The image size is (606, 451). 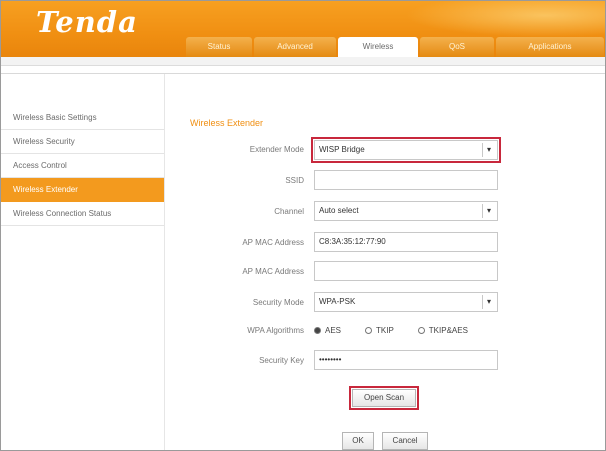 What do you see at coordinates (227, 123) in the screenshot?
I see `section-title: Wireless Extender` at bounding box center [227, 123].